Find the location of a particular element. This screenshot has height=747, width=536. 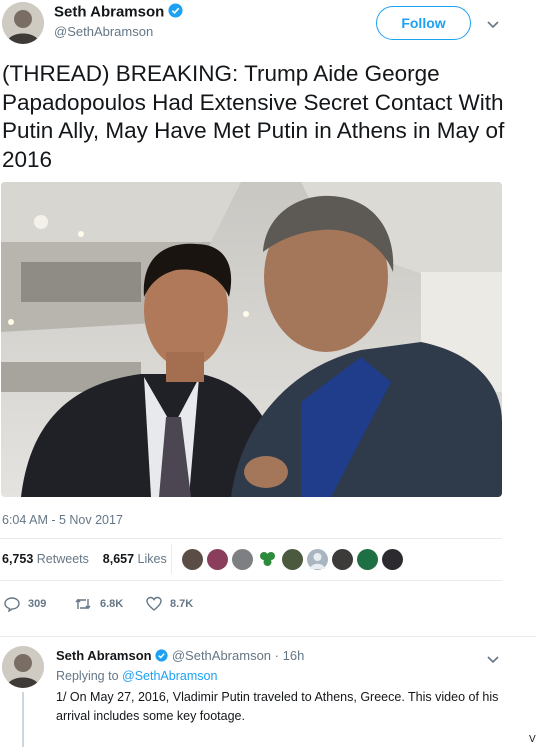

retweets-stat: 6,753 Retweets is located at coordinates (45, 559).